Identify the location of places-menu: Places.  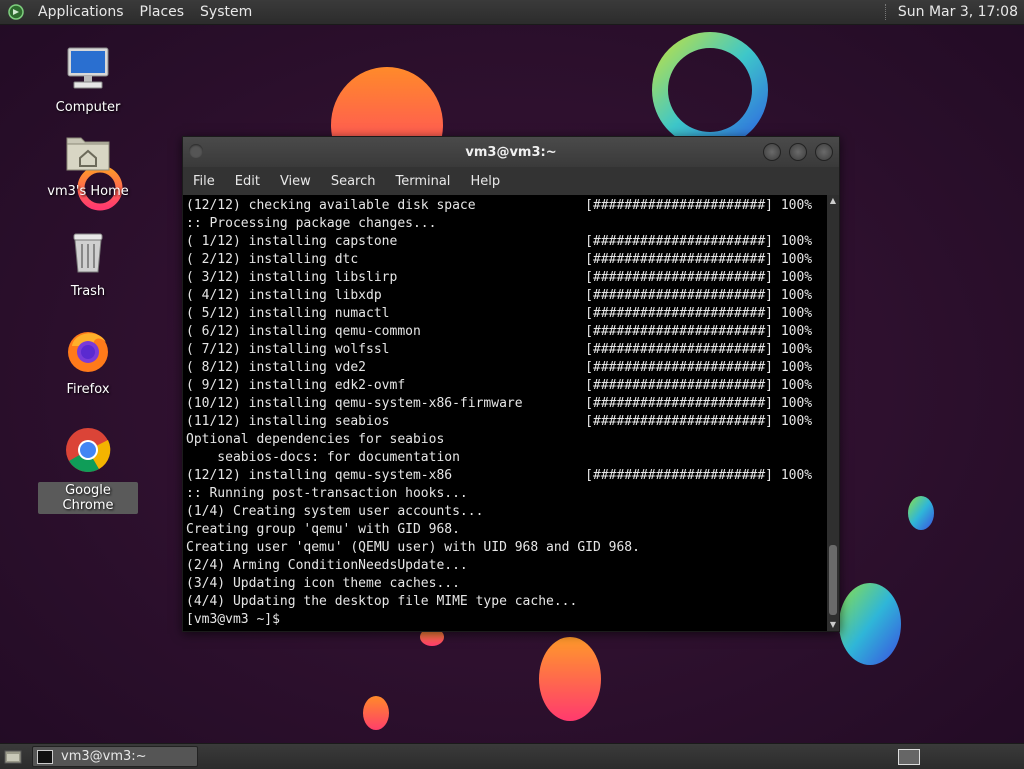
(162, 12).